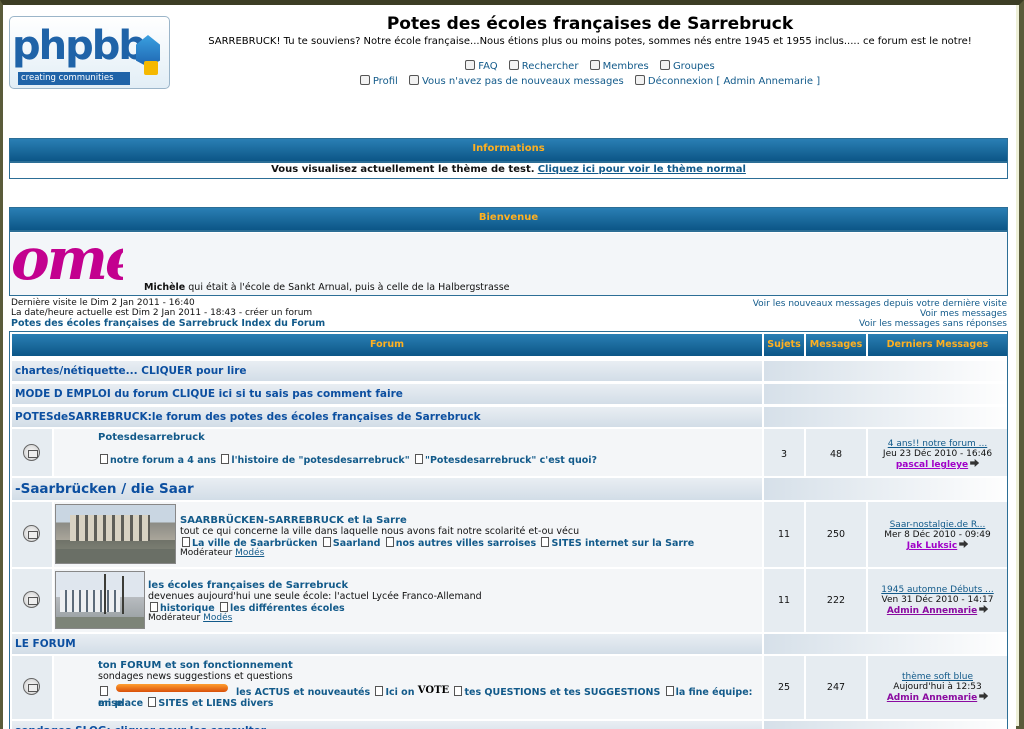 This screenshot has height=729, width=1024. I want to click on phpbb-logo: phpbb creating communities, so click(89, 52).